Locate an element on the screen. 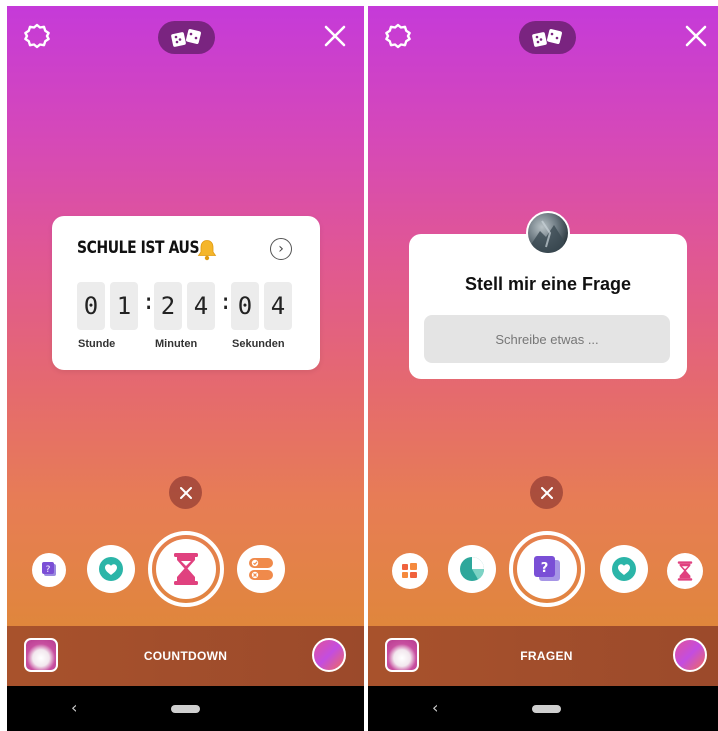 This screenshot has width=718, height=731. quiz-option is located at coordinates (472, 569).